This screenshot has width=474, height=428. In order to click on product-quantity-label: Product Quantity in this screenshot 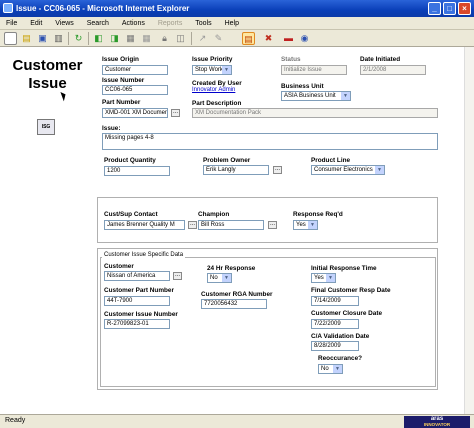, I will do `click(130, 160)`.